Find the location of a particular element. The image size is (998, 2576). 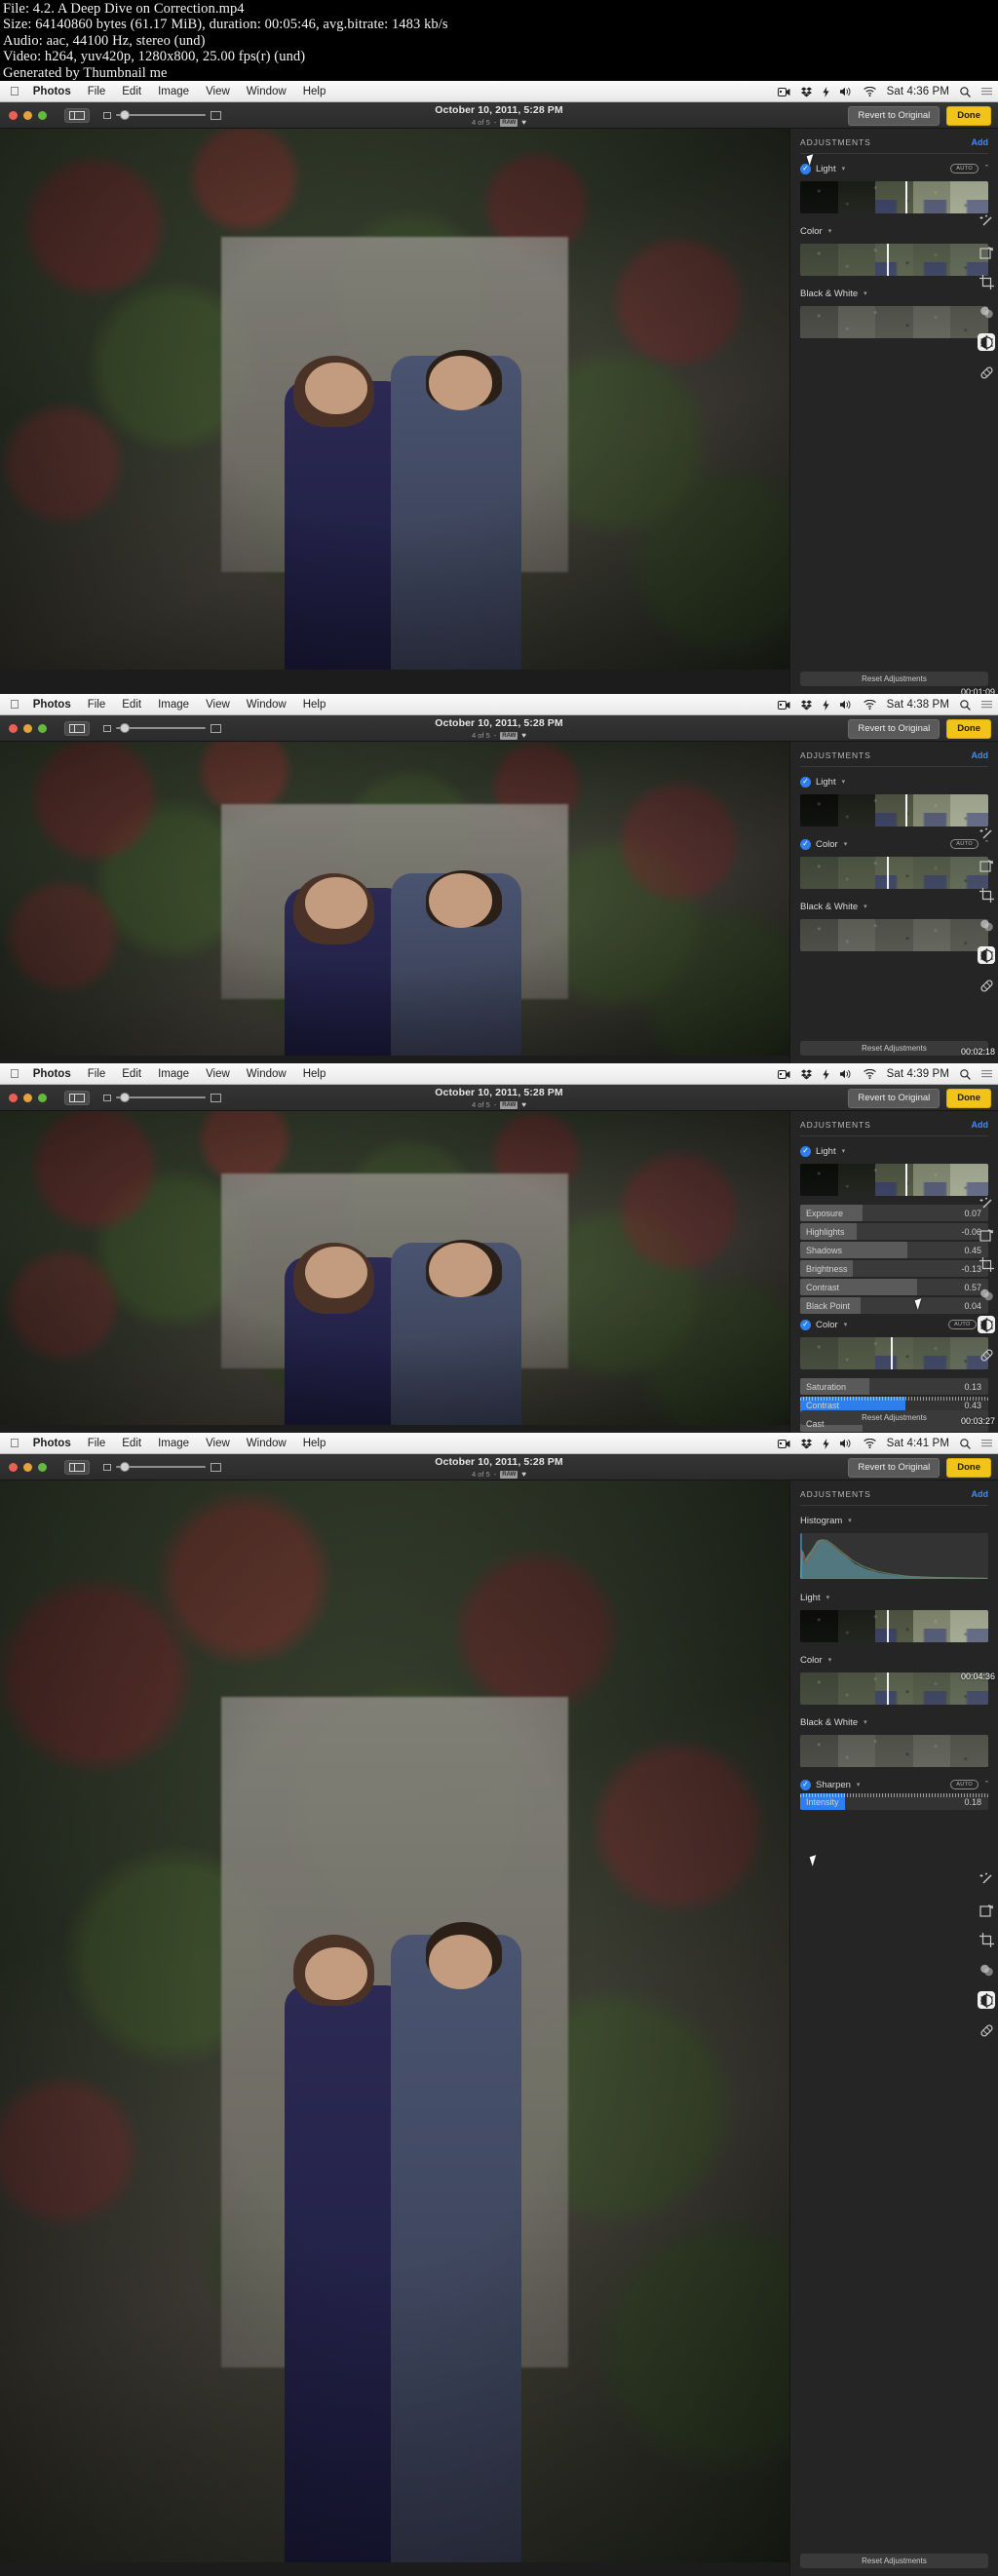

light-enabled-checkmark: ✓ is located at coordinates (805, 782).